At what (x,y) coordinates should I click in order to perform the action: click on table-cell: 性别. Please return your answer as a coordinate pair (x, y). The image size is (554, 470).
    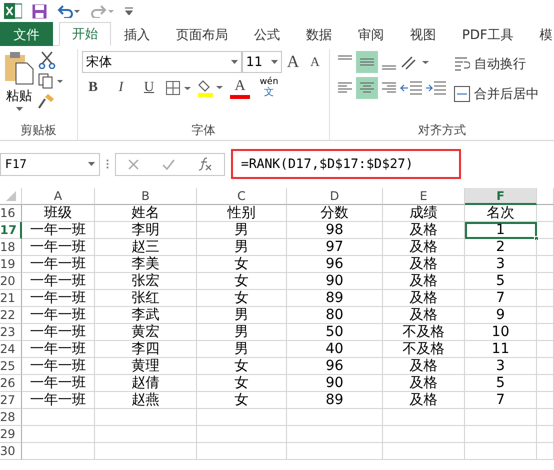
    Looking at the image, I should click on (242, 213).